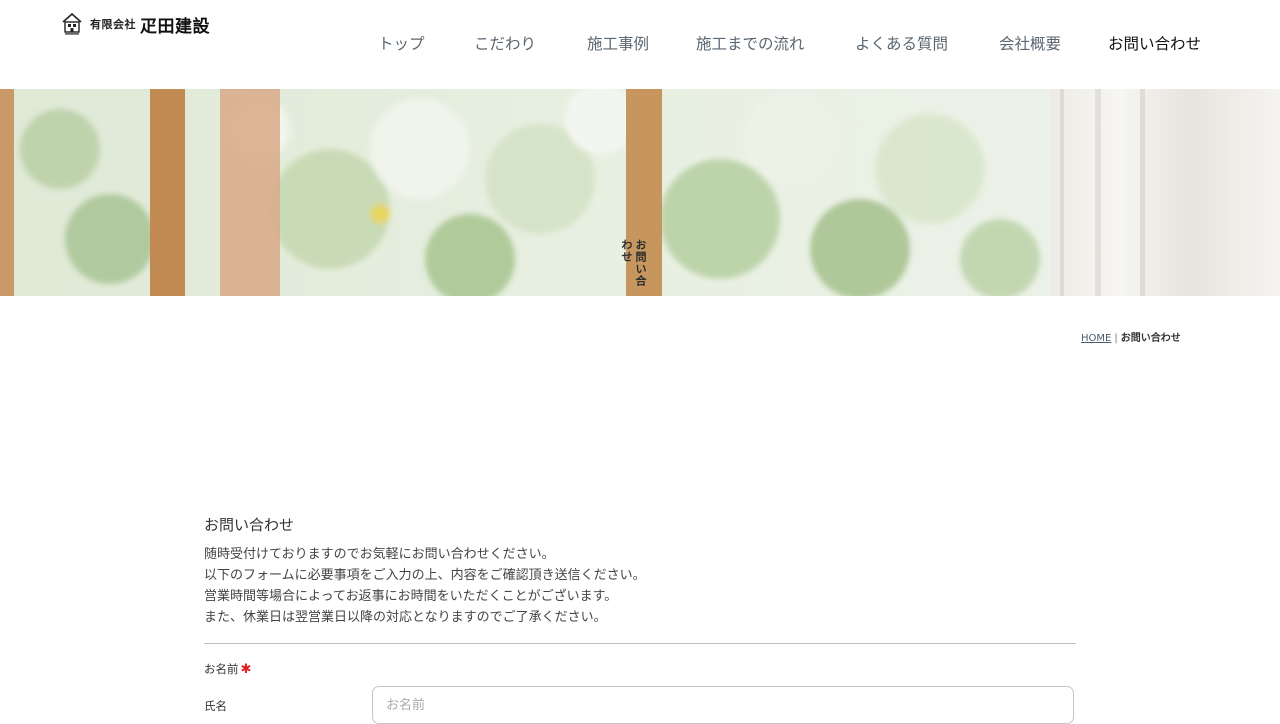 The height and width of the screenshot is (724, 1280). Describe the element at coordinates (215, 706) in the screenshot. I see `name-sublabel: 氏名` at that location.